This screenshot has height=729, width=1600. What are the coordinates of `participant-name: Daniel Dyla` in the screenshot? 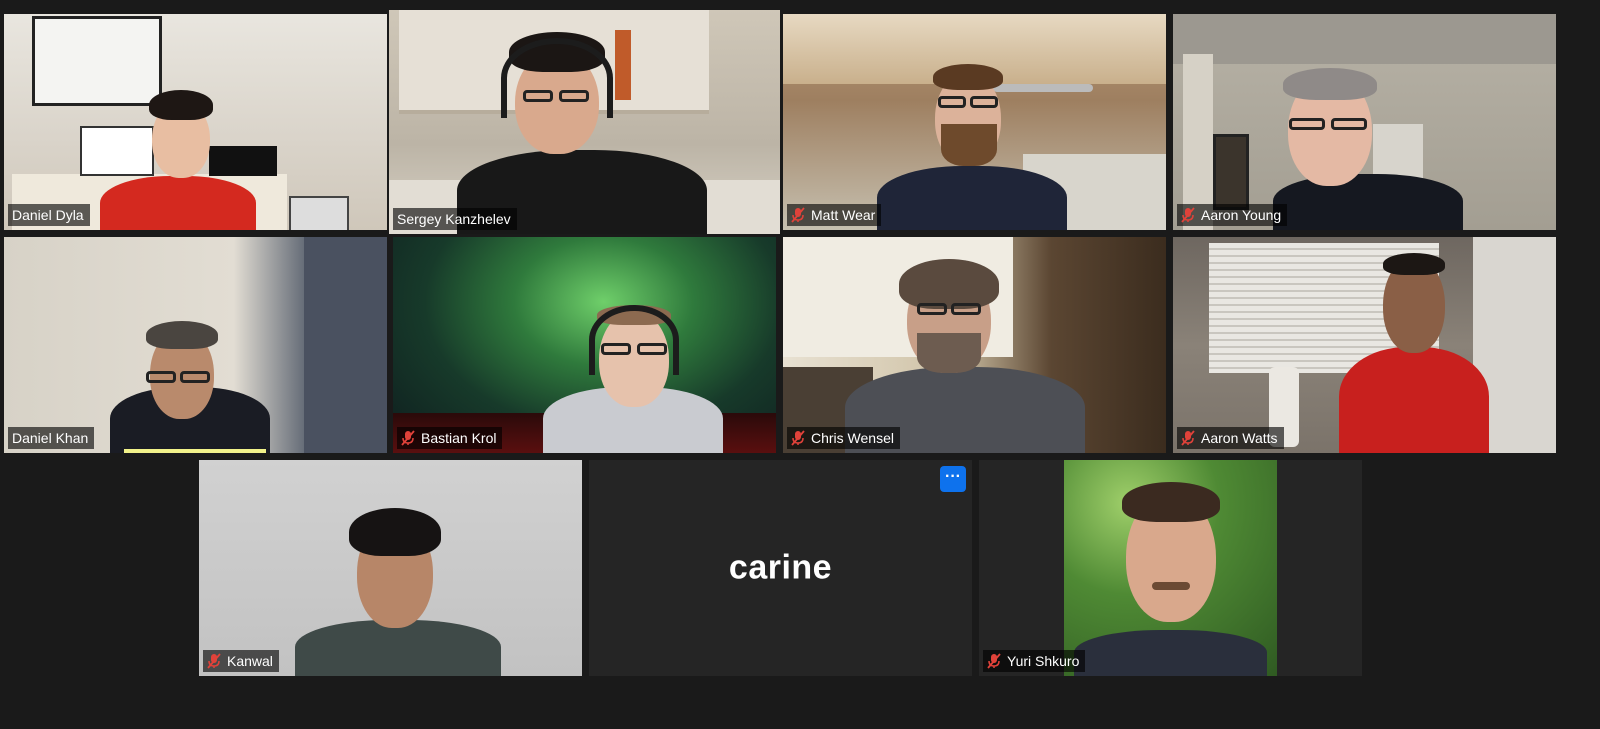 It's located at (48, 215).